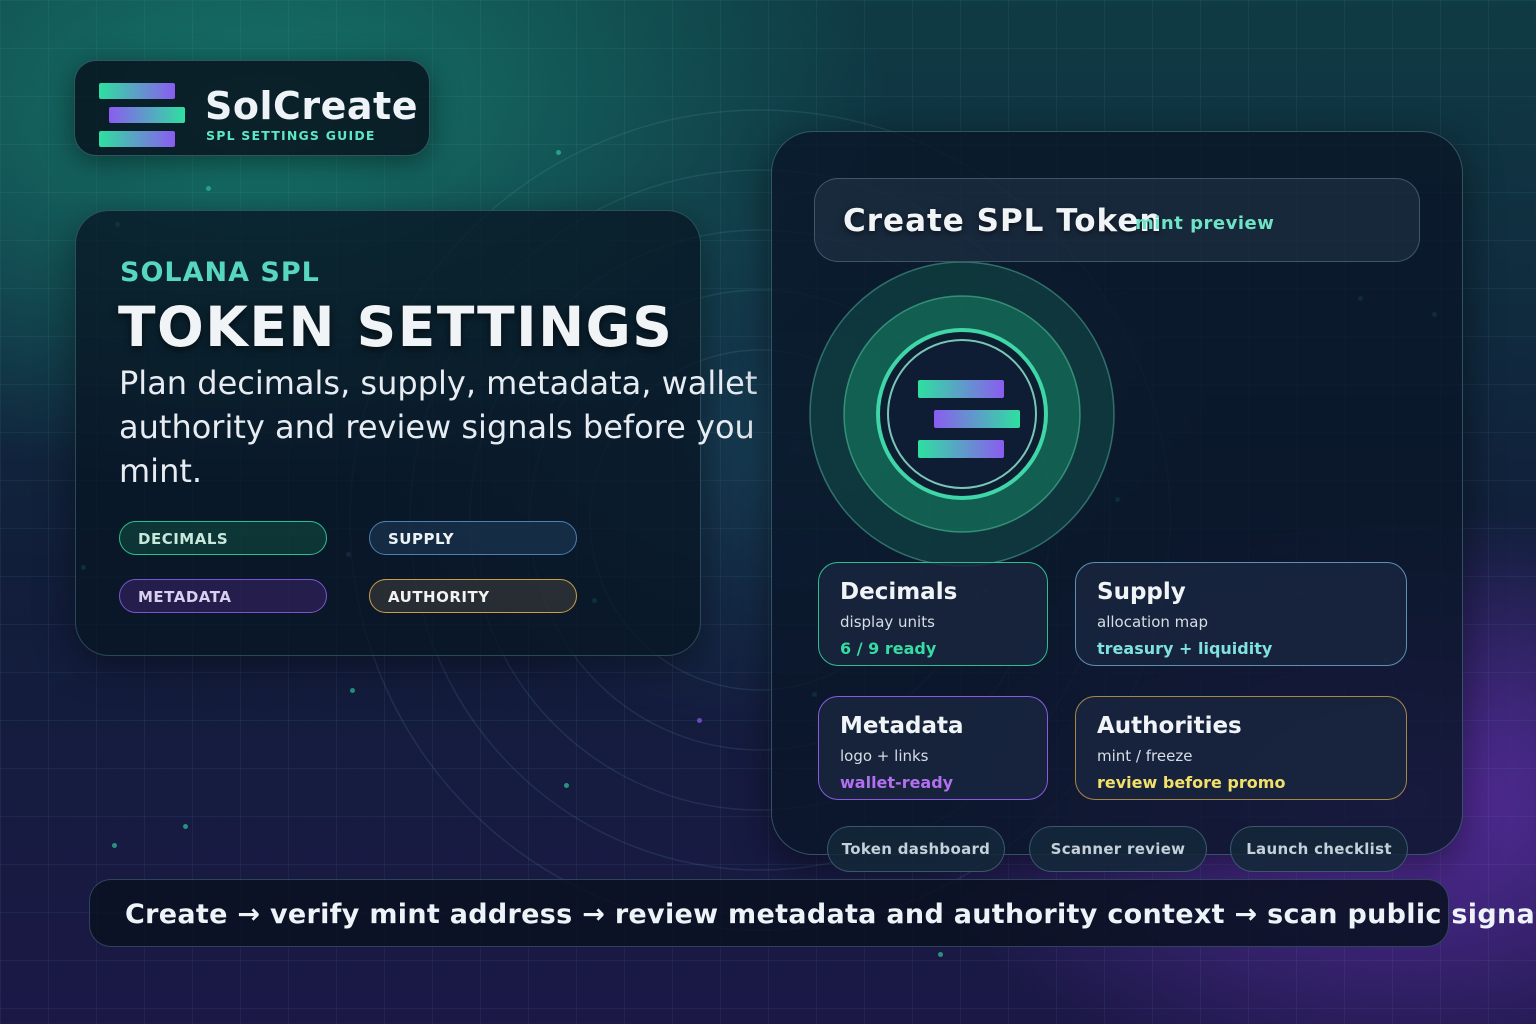 This screenshot has width=1536, height=1024. What do you see at coordinates (1118, 849) in the screenshot?
I see `scanner-review-link: Scanner review` at bounding box center [1118, 849].